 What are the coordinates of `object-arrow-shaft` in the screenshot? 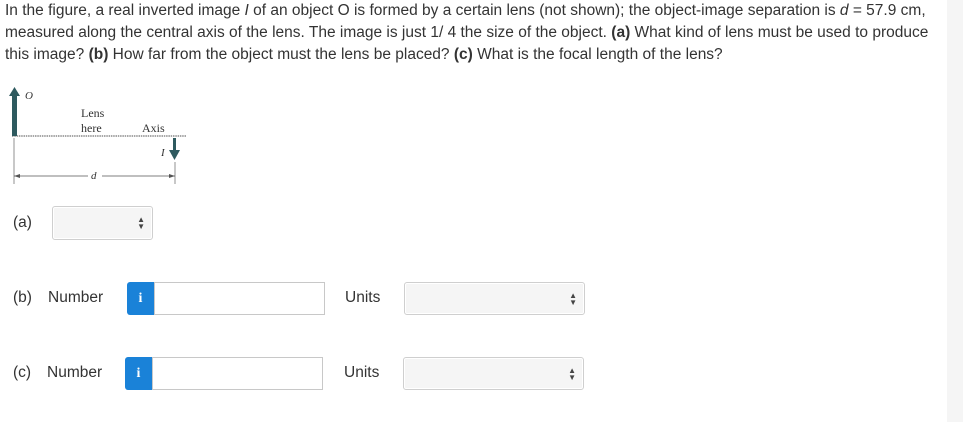 It's located at (14, 116).